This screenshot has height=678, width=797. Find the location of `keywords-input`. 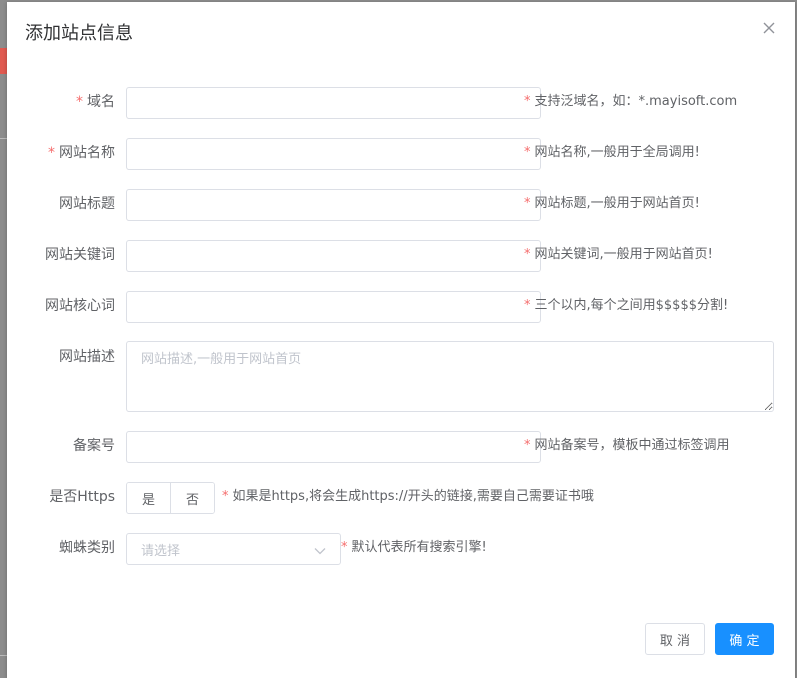

keywords-input is located at coordinates (333, 256).